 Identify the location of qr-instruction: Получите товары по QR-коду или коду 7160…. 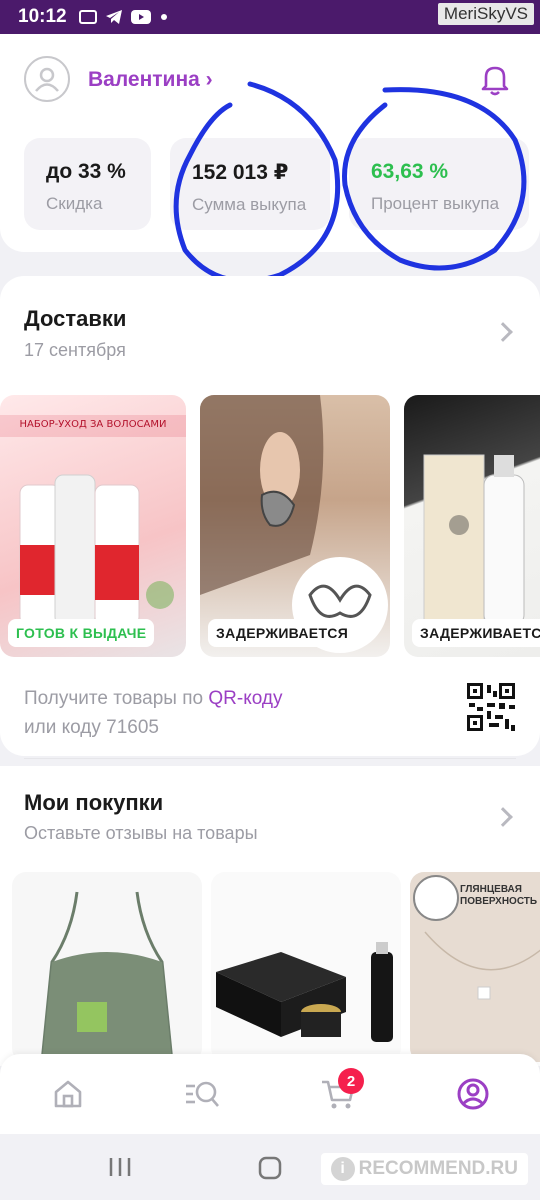
(153, 713).